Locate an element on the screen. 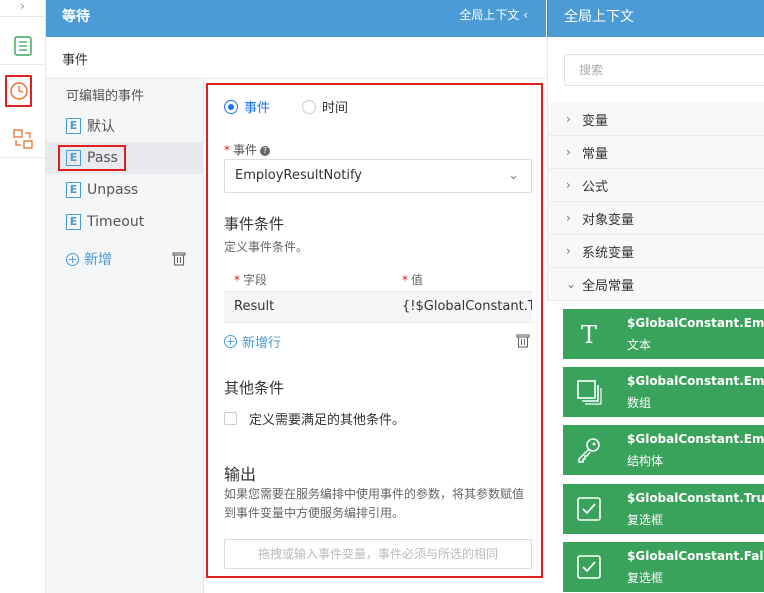 The image size is (764, 593). col-value-header: * 值 is located at coordinates (413, 280).